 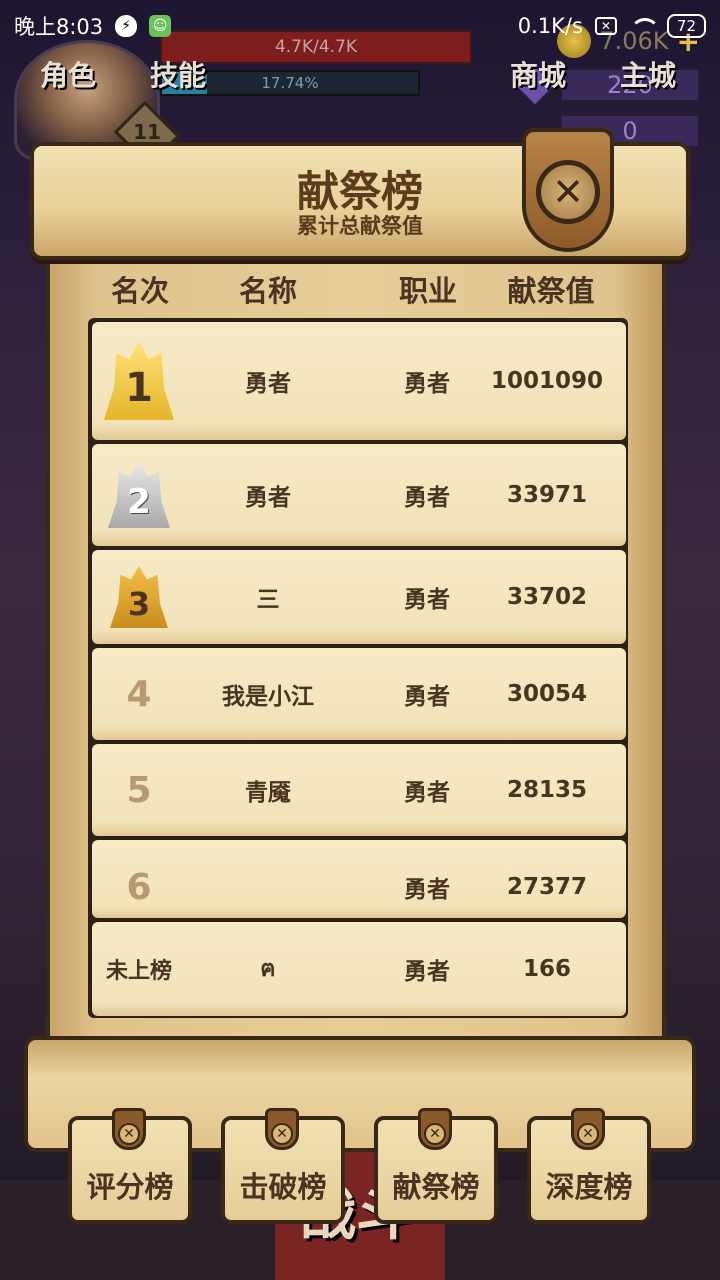 I want to click on rank-cell: 1, so click(x=139, y=381).